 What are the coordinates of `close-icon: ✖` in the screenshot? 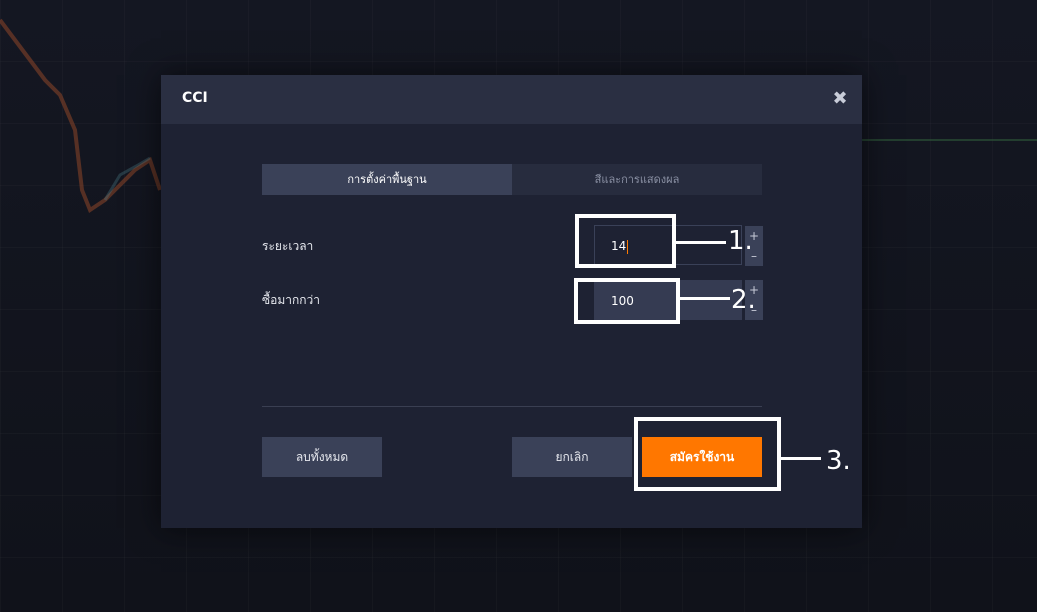 It's located at (840, 99).